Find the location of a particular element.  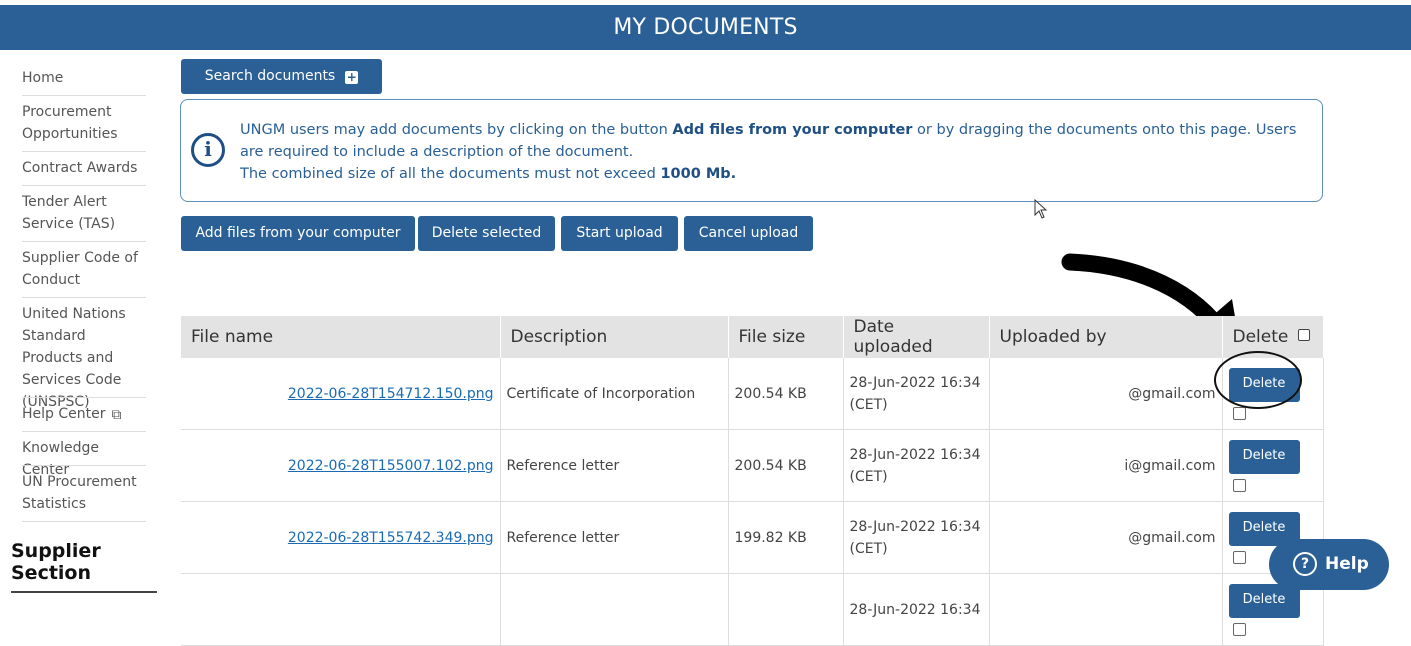

select-all-checkbox is located at coordinates (1304, 335).